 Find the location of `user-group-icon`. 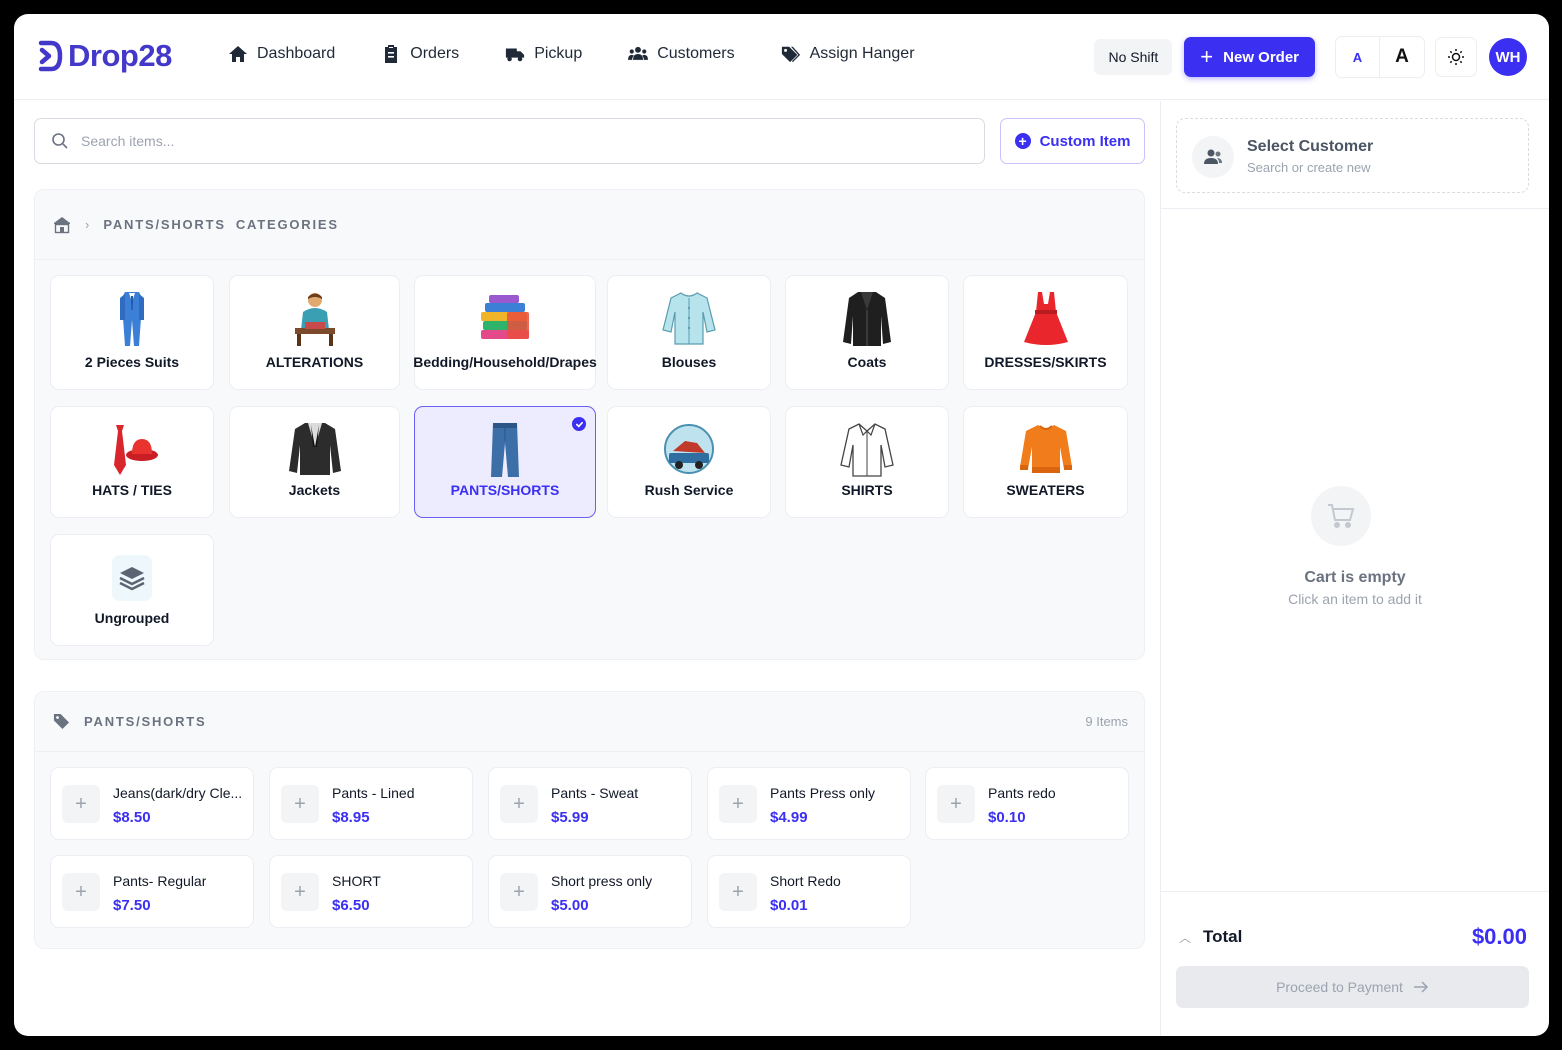

user-group-icon is located at coordinates (1213, 157).